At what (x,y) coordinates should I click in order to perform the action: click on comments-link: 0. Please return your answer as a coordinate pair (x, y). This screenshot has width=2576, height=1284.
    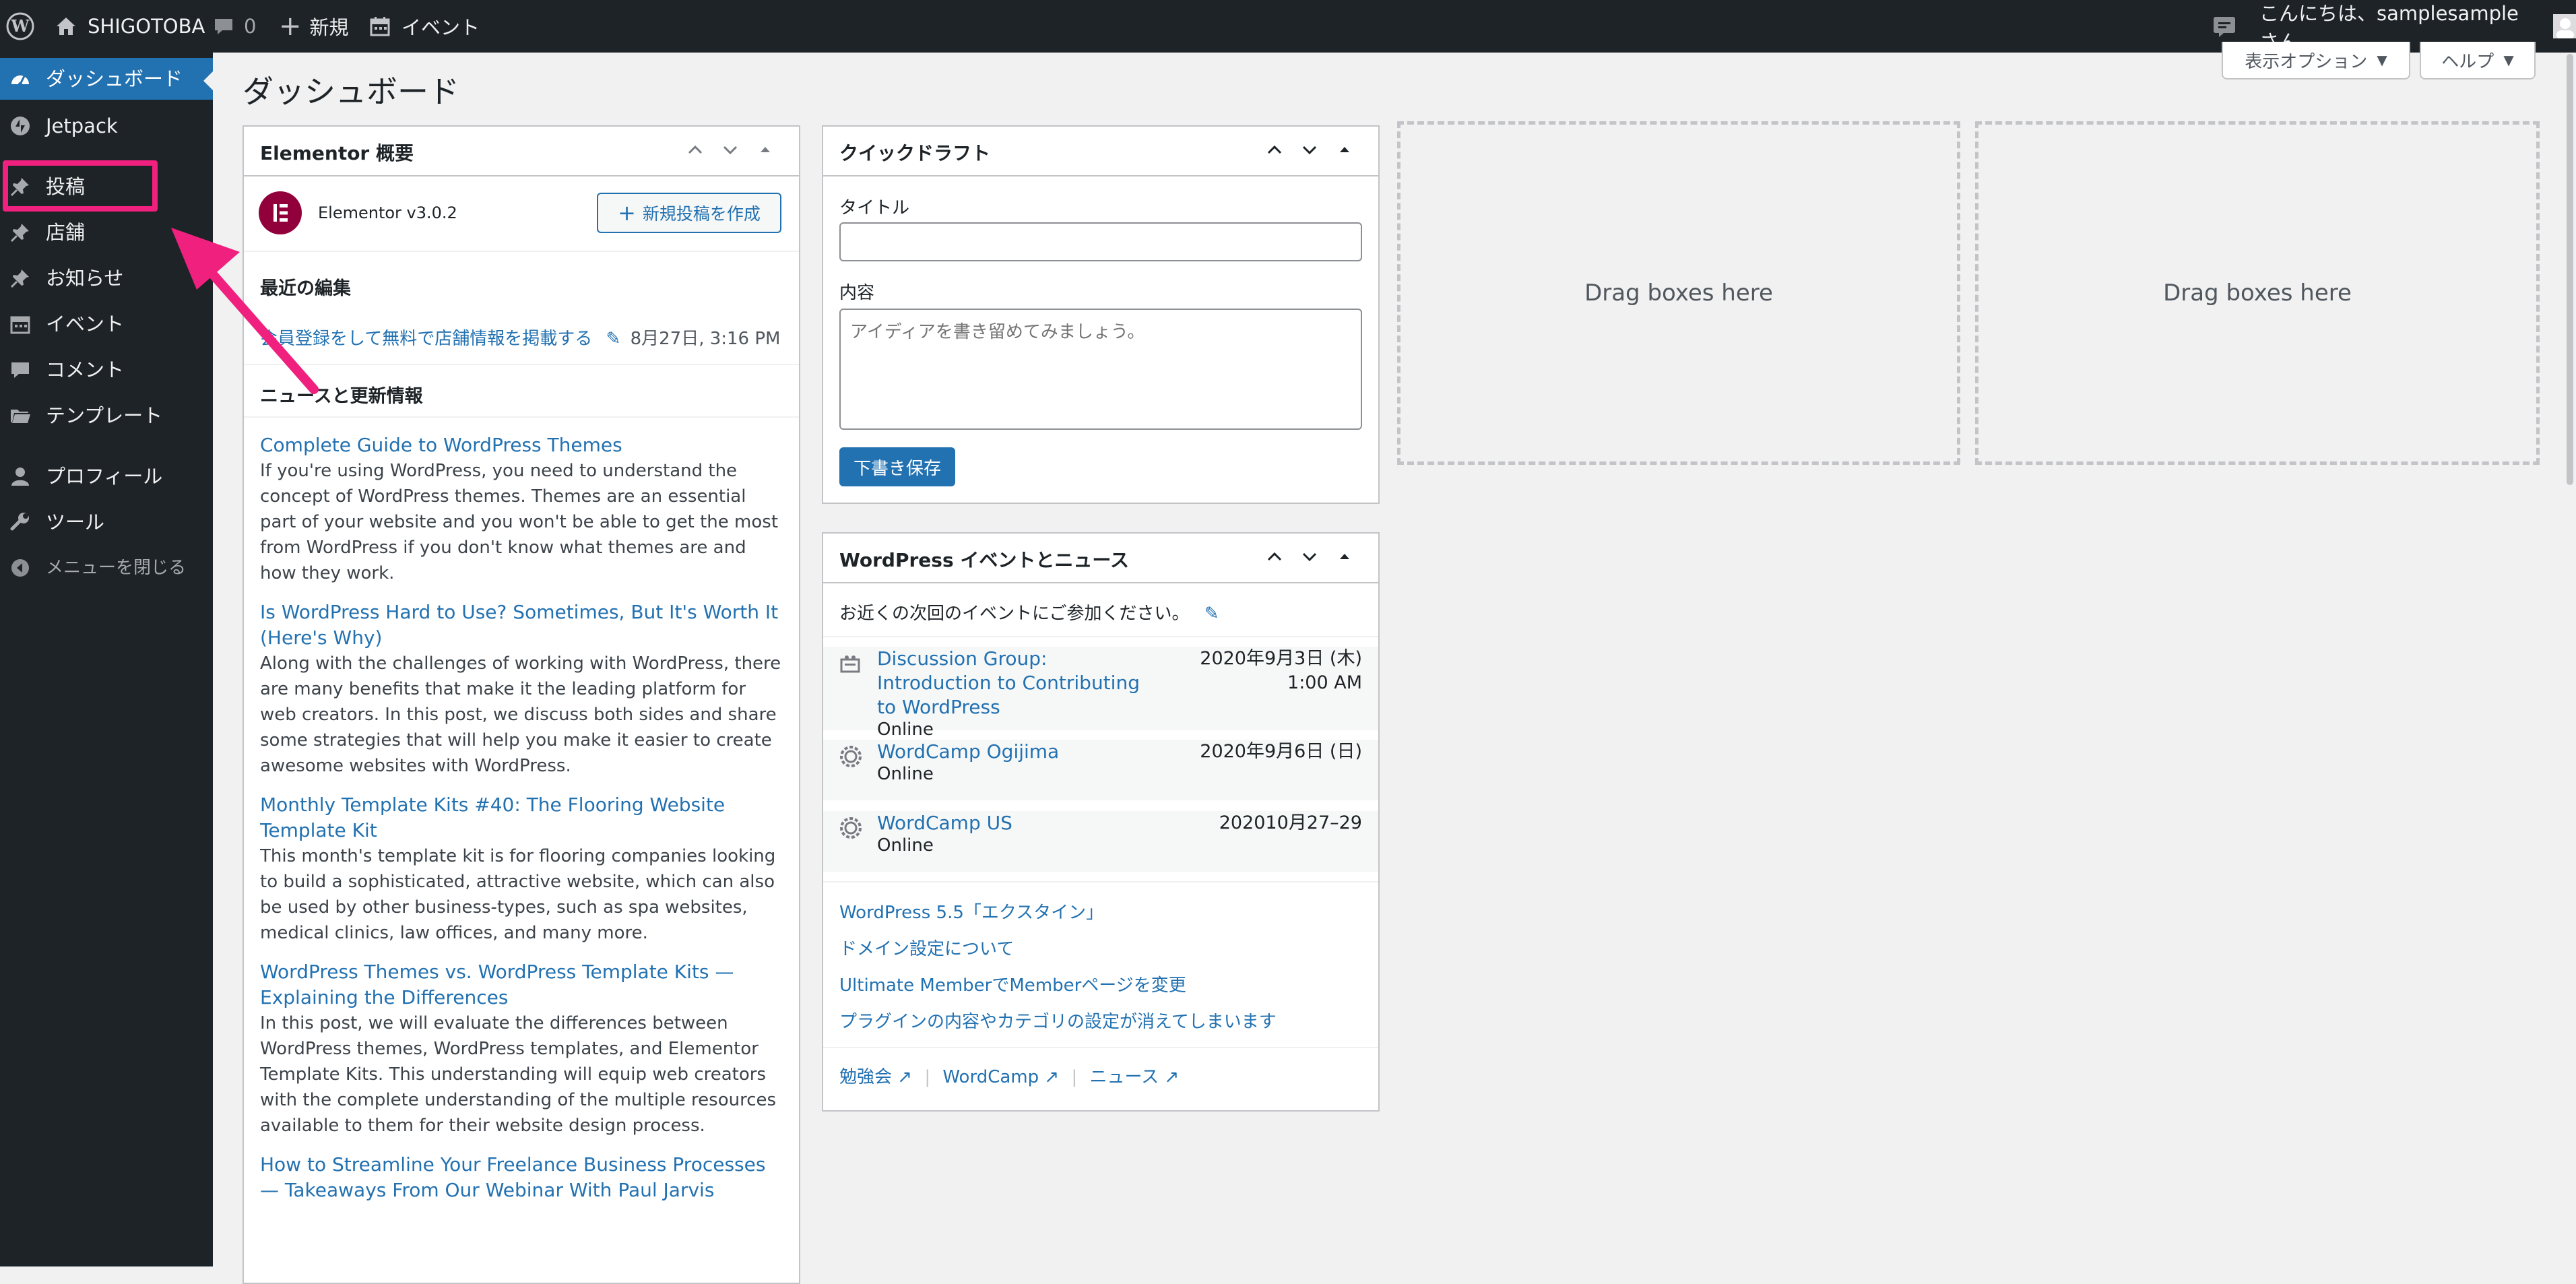
    Looking at the image, I should click on (235, 27).